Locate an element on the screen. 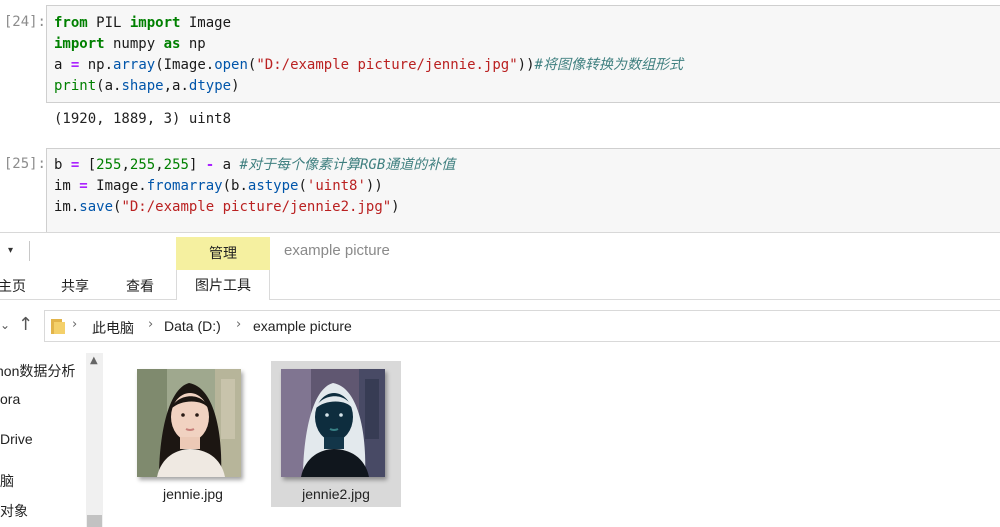  nav-scrollbar: ▲ is located at coordinates (94, 440).